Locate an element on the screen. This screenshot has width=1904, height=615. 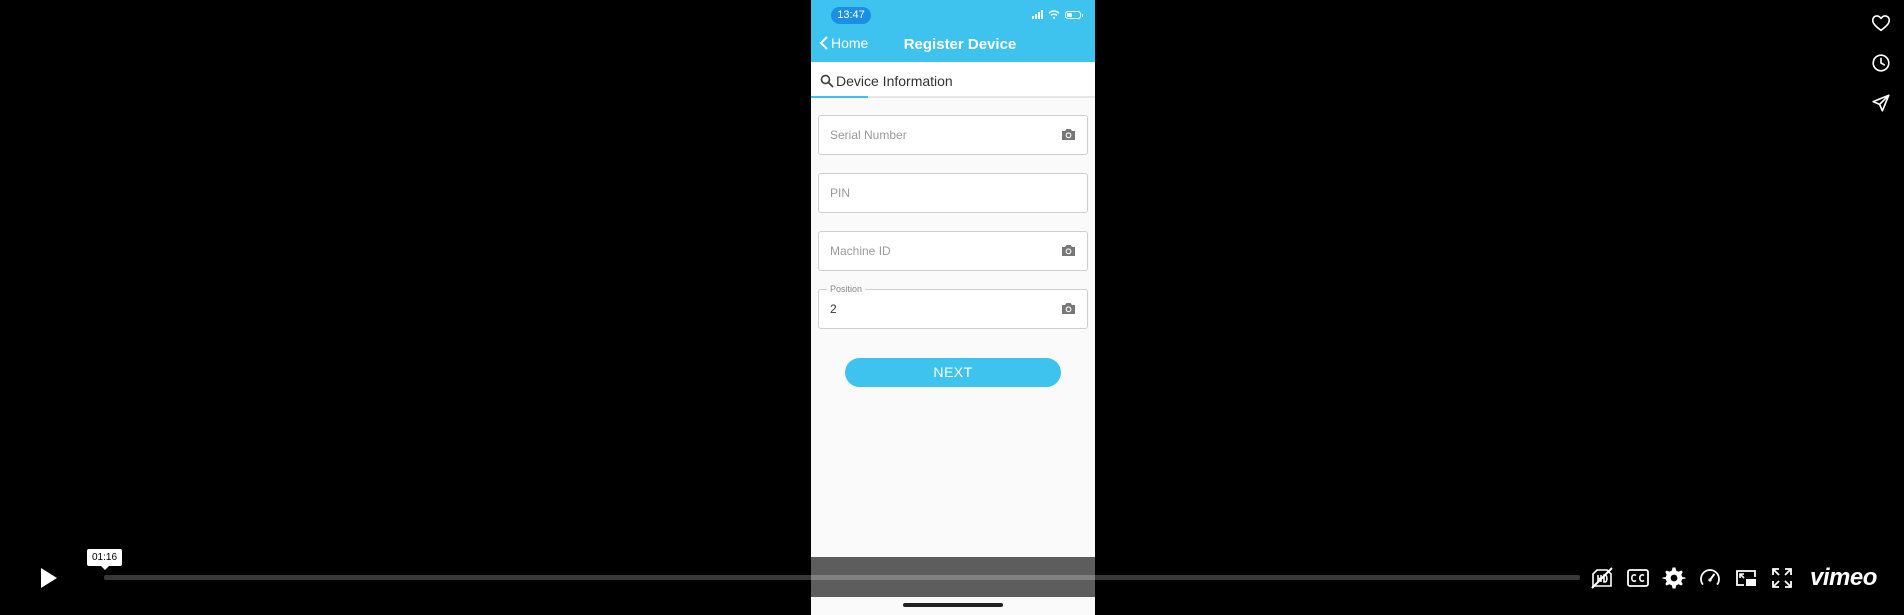
page-title-text: Register Device is located at coordinates (960, 44).